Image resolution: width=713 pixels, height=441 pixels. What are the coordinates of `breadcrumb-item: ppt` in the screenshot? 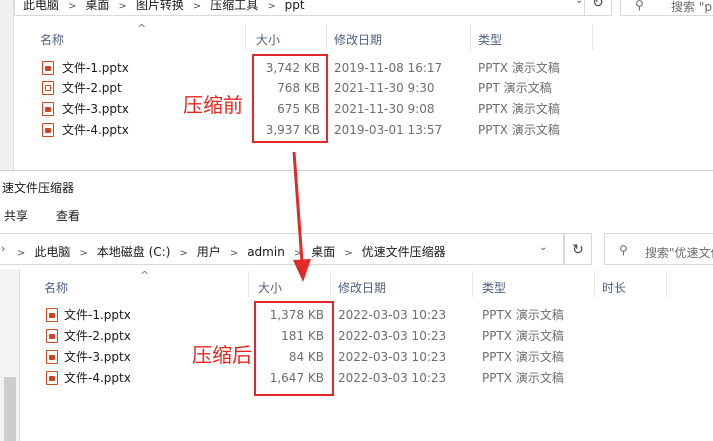 It's located at (295, 6).